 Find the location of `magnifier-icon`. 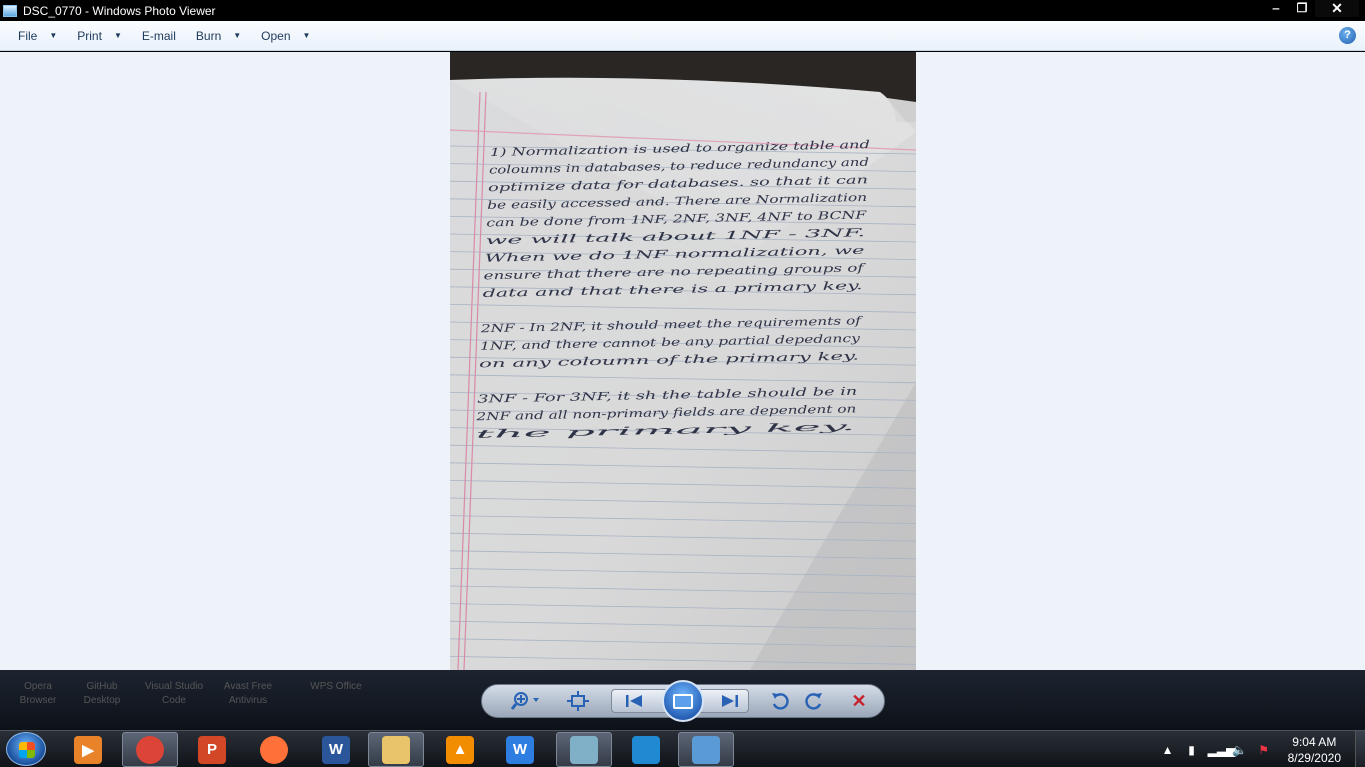

magnifier-icon is located at coordinates (525, 701).